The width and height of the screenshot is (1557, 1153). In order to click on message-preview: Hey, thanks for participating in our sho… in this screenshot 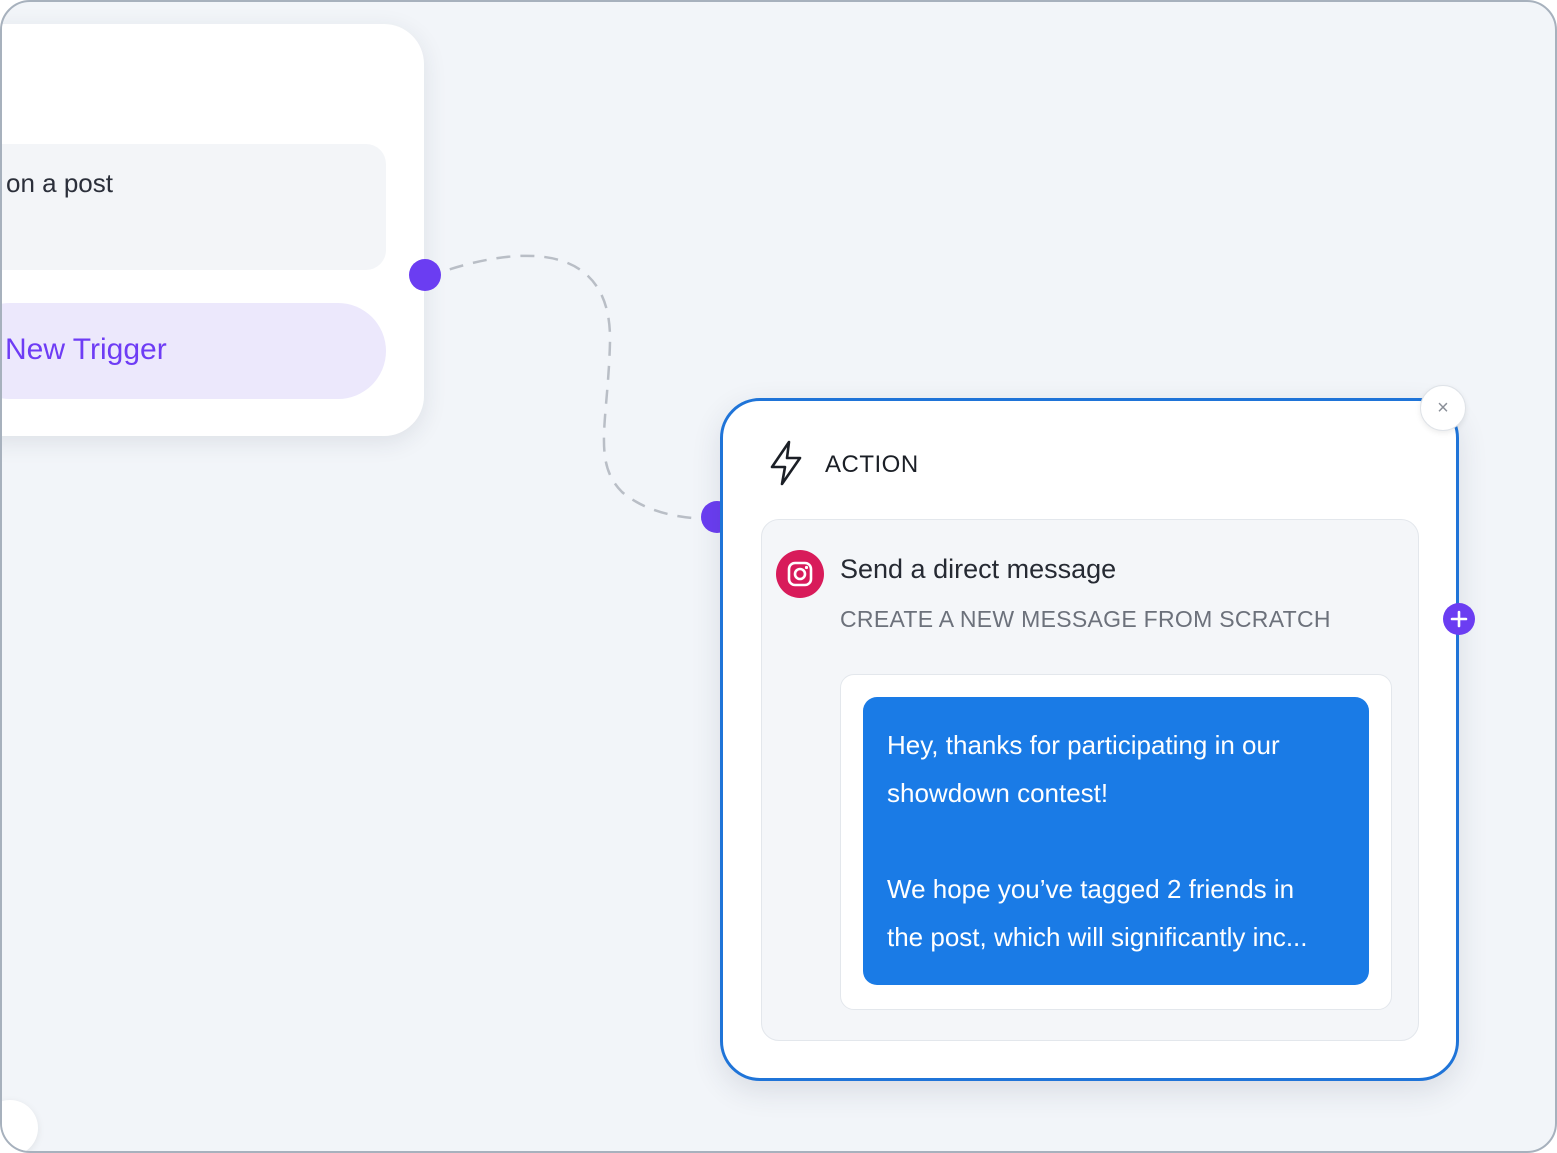, I will do `click(1116, 842)`.